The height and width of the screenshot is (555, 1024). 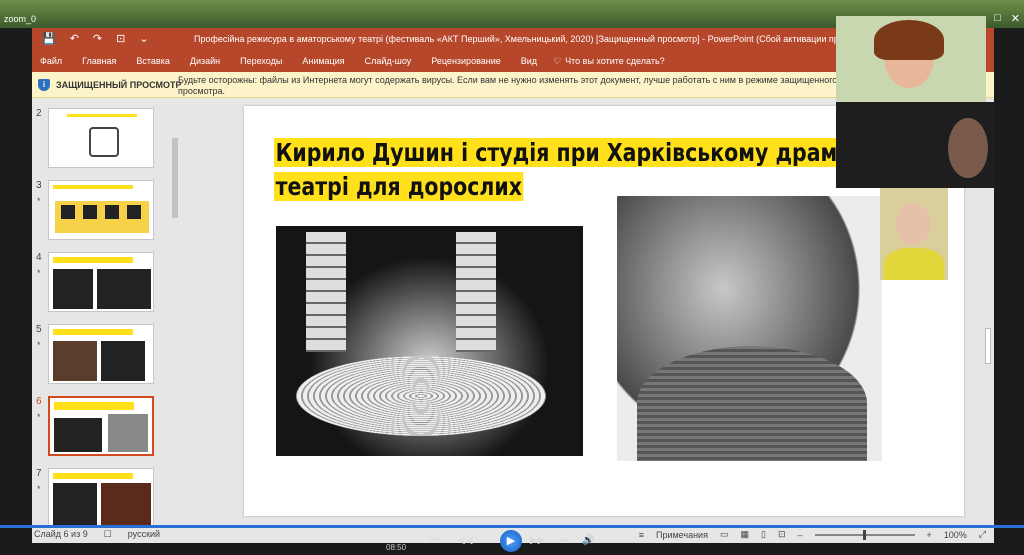 I want to click on notes-icon: ≡, so click(x=641, y=535).